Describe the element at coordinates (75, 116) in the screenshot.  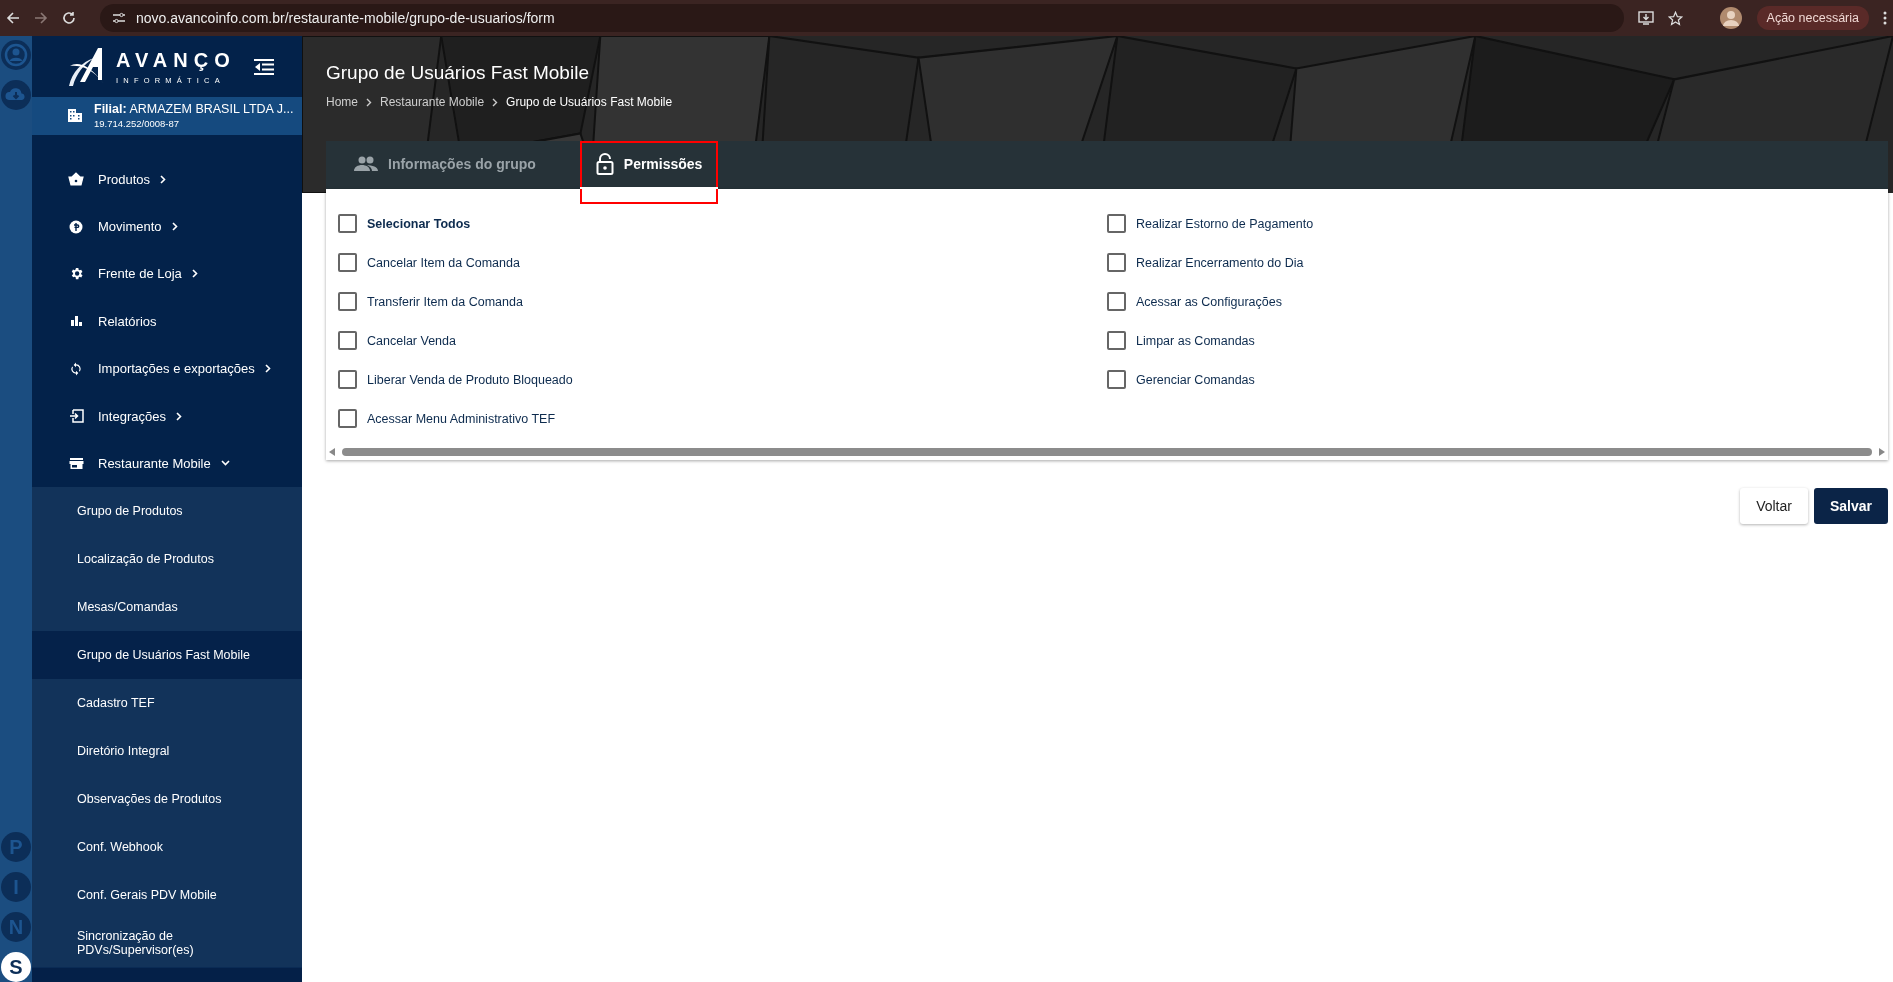
I see `building-icon` at that location.